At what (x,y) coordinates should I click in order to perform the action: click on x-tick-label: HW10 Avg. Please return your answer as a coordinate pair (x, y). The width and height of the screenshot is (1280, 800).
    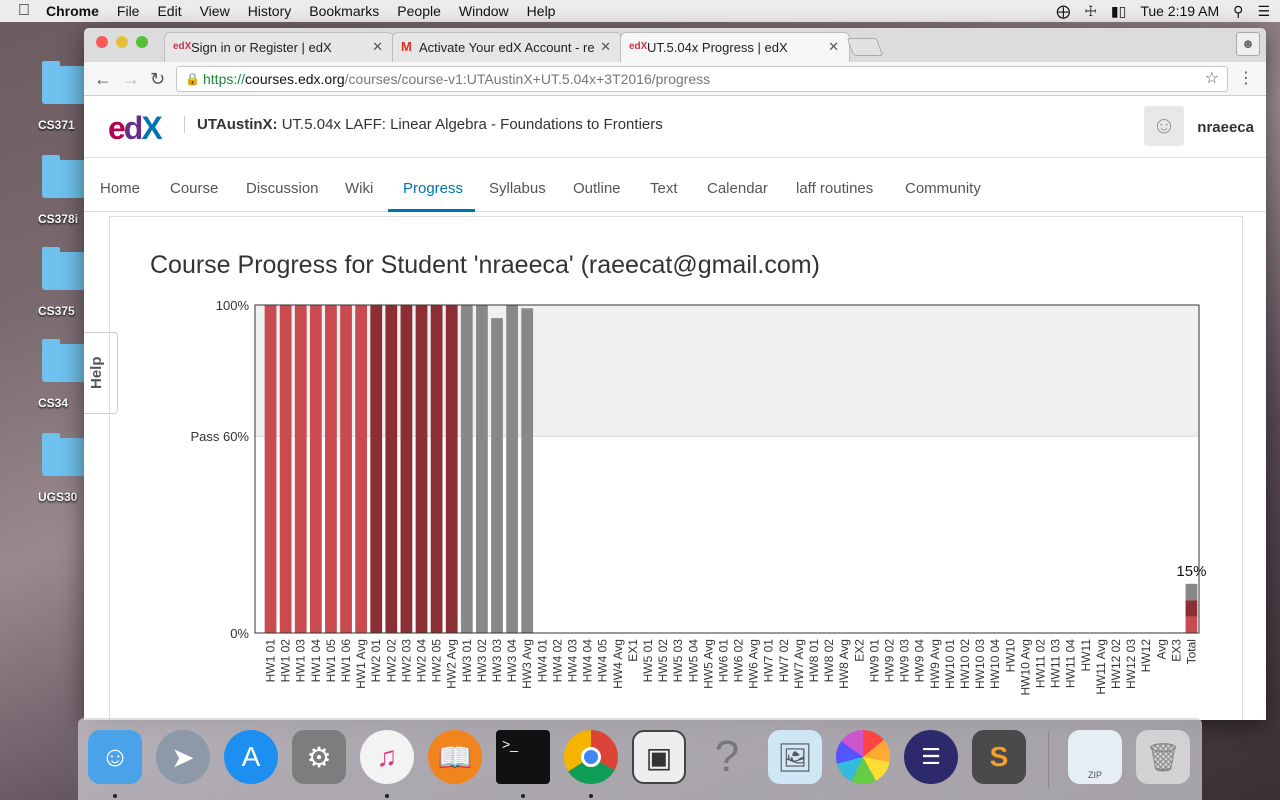
    Looking at the image, I should click on (1025, 667).